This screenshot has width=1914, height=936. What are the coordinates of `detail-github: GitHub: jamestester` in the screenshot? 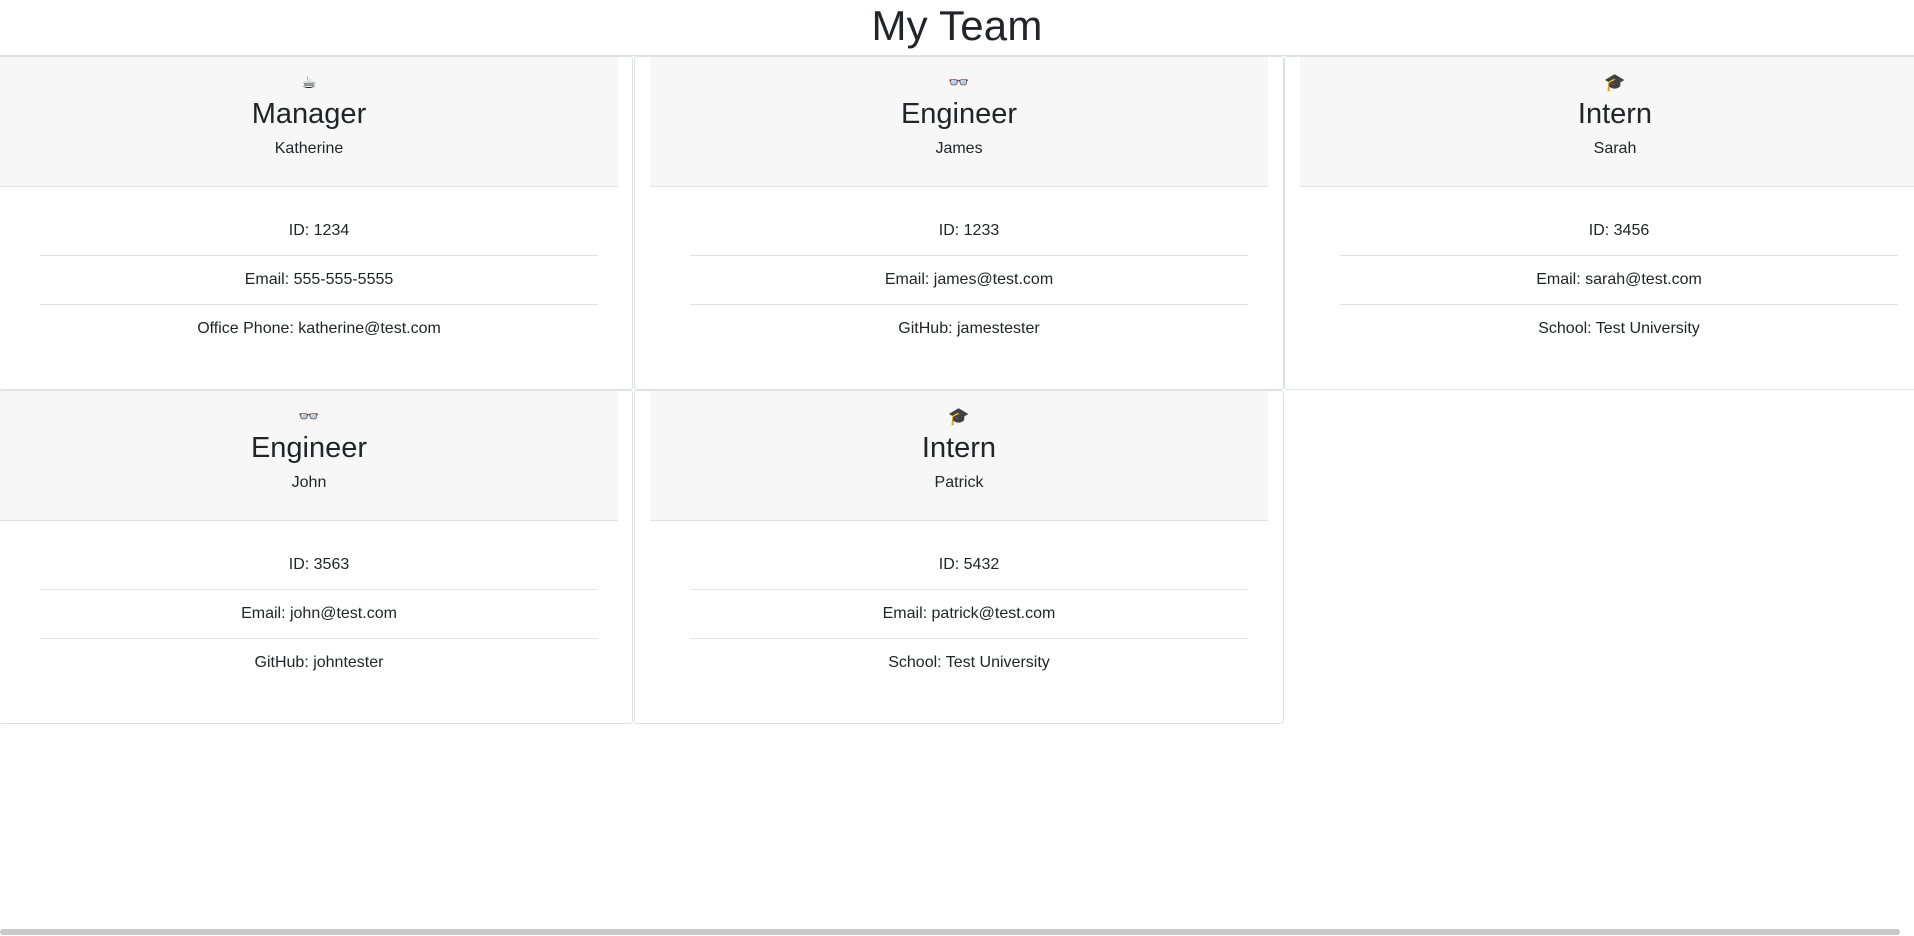 It's located at (969, 328).